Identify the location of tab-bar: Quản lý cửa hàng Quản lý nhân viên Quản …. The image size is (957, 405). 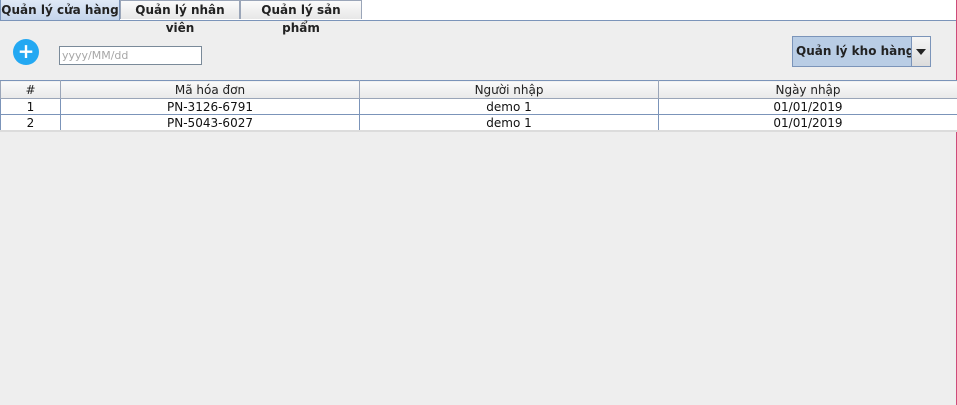
(478, 17).